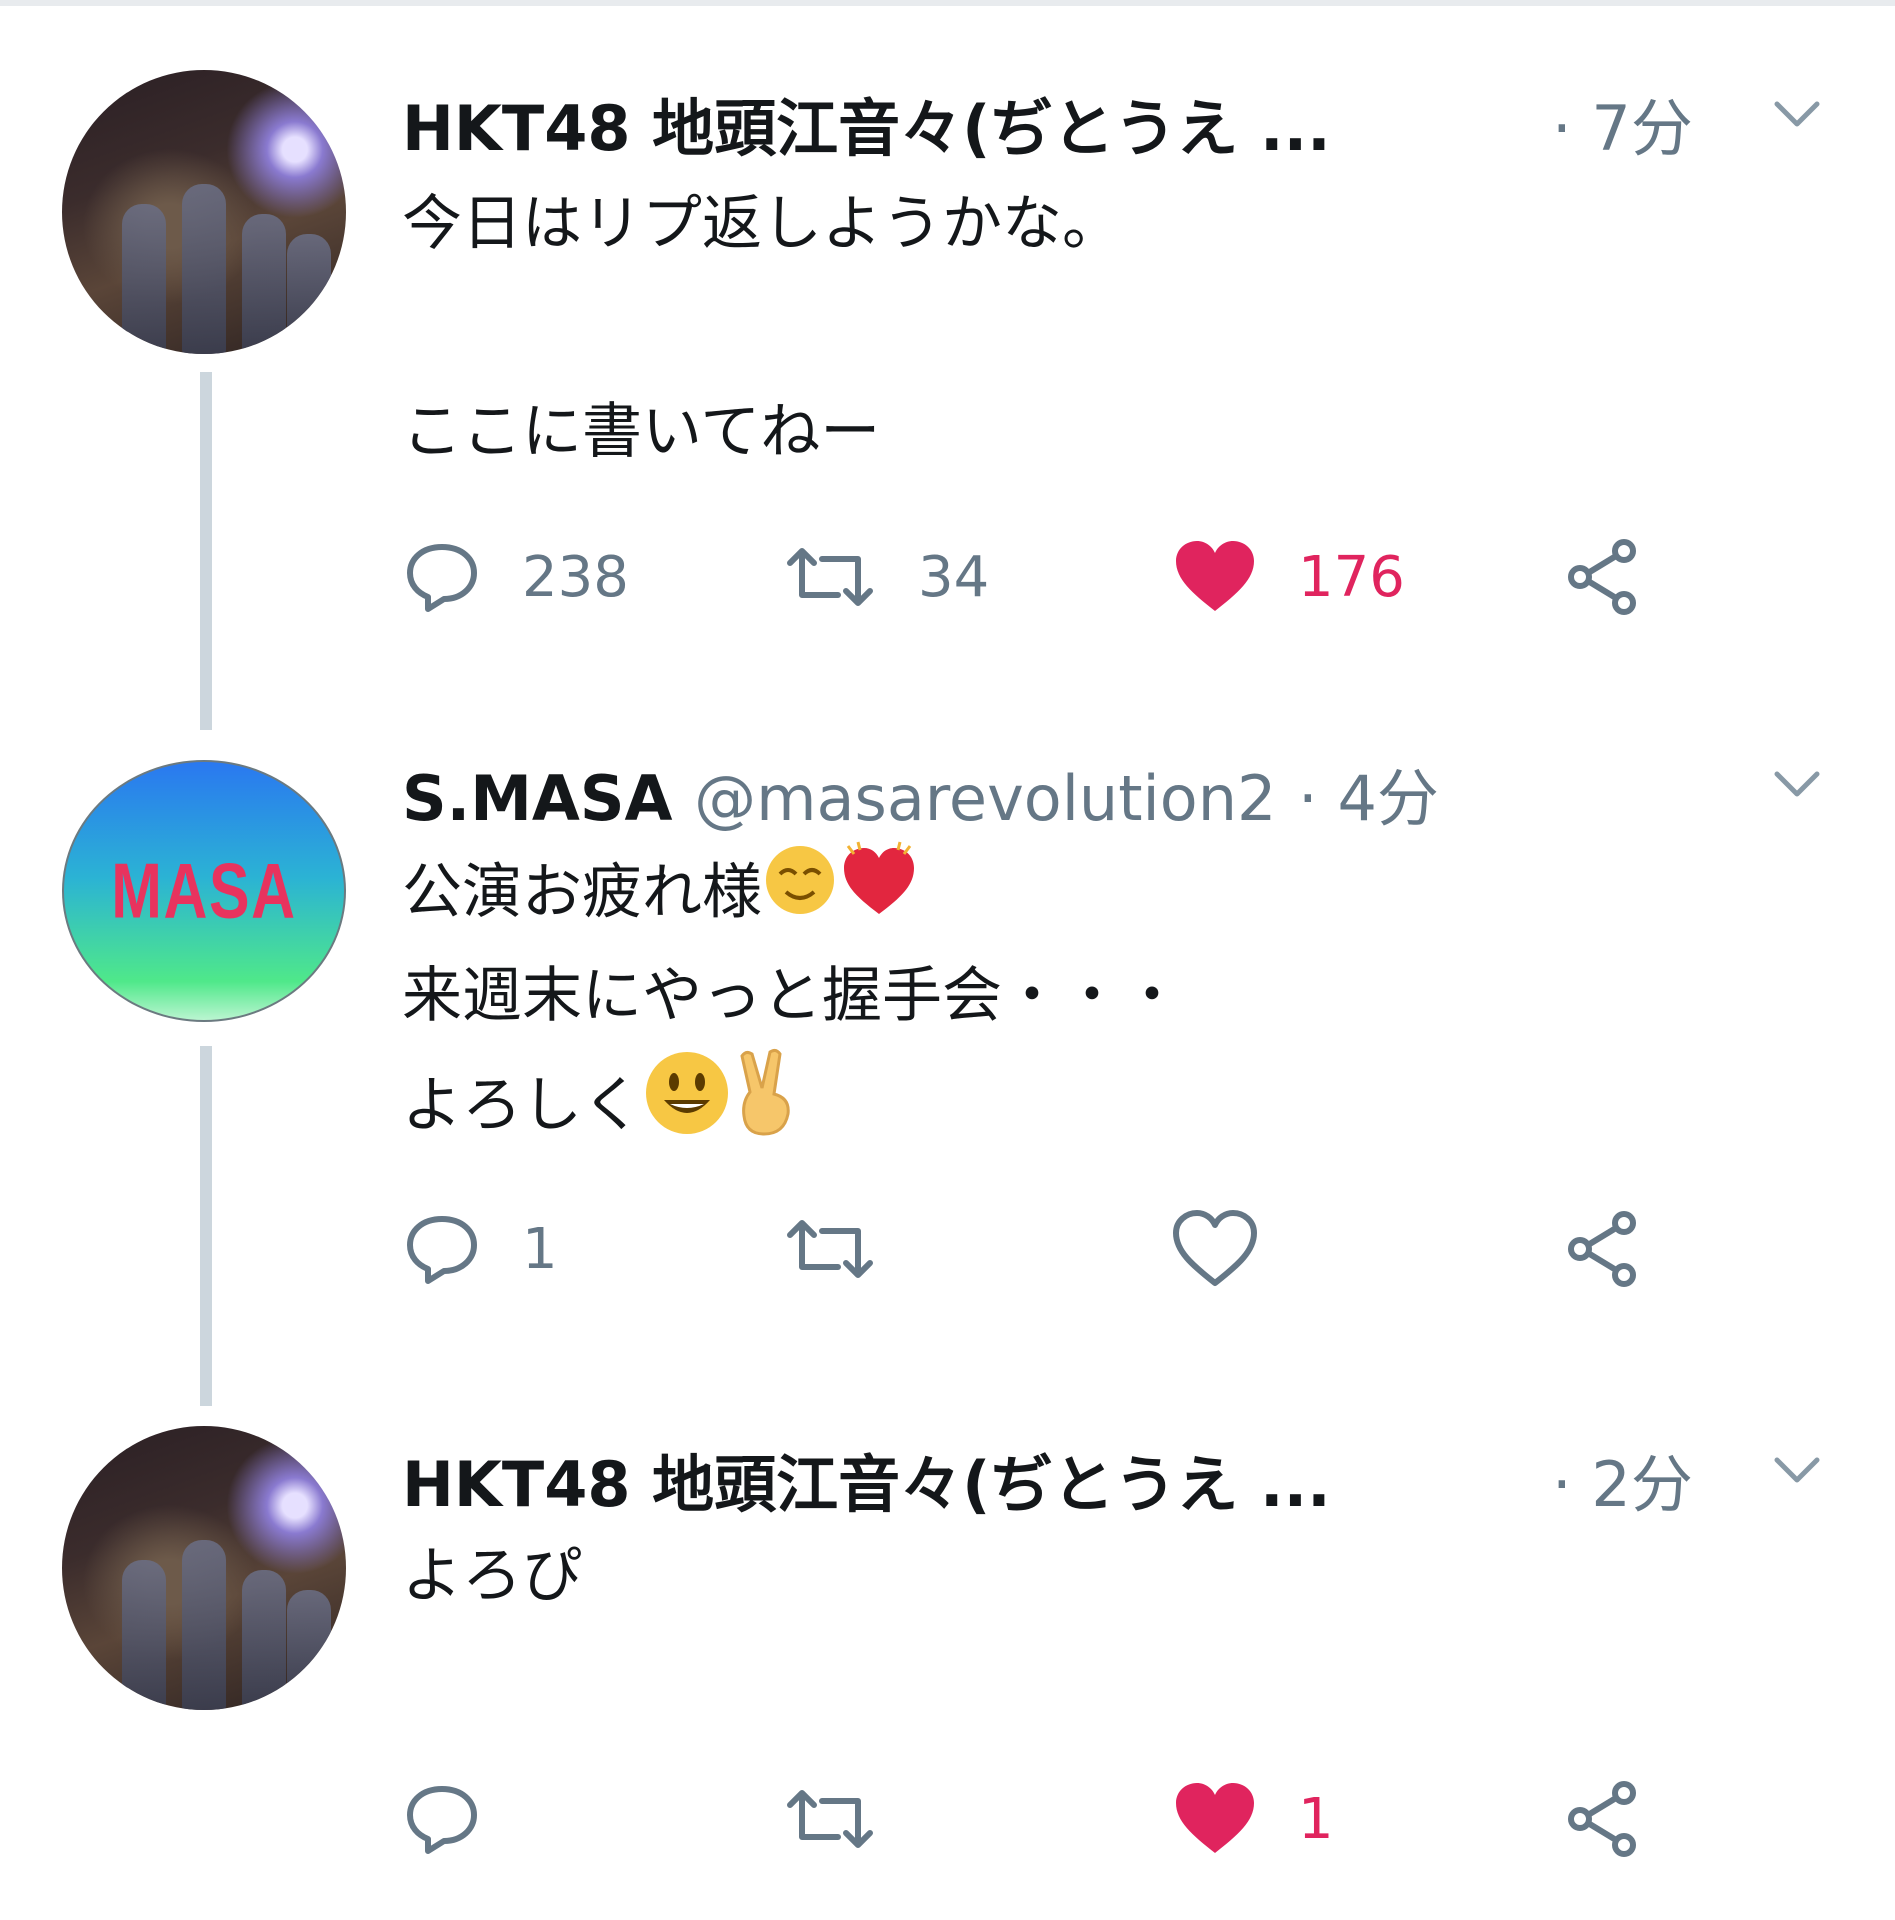 Image resolution: width=1895 pixels, height=1920 pixels. I want to click on tweet-text-line: よろぴ, so click(492, 1576).